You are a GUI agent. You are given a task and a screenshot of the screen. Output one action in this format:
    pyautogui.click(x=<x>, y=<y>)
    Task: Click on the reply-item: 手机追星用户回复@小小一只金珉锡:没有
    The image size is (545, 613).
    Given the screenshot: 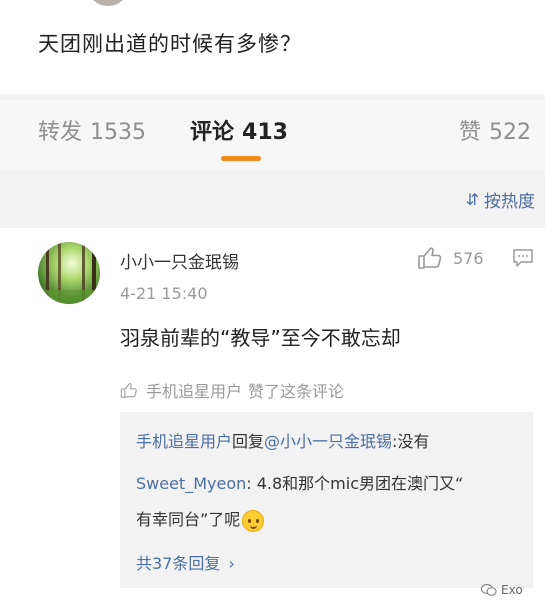 What is the action you would take?
    pyautogui.click(x=282, y=440)
    